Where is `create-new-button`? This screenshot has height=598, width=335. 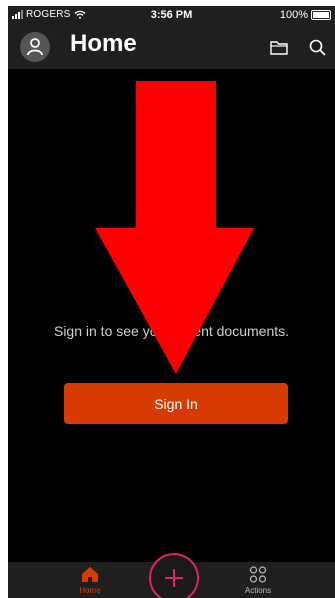 create-new-button is located at coordinates (174, 576).